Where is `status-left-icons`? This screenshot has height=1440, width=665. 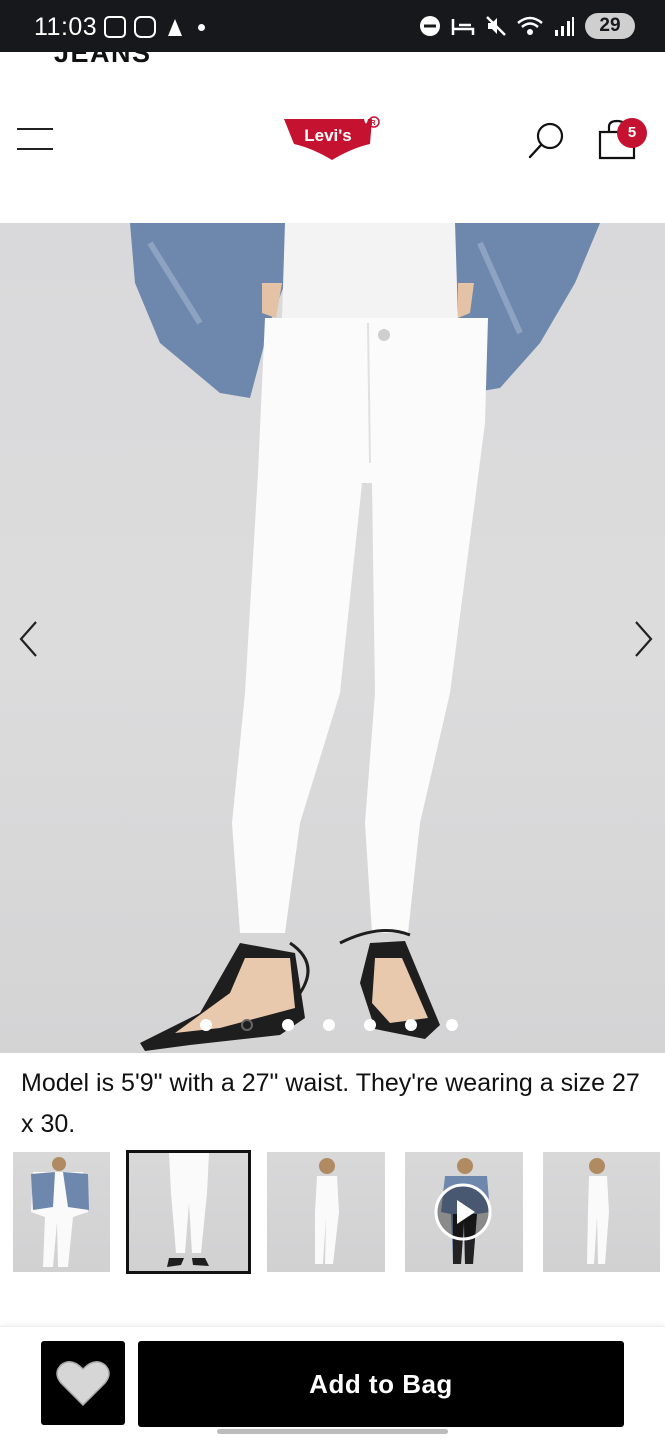
status-left-icons is located at coordinates (154, 27).